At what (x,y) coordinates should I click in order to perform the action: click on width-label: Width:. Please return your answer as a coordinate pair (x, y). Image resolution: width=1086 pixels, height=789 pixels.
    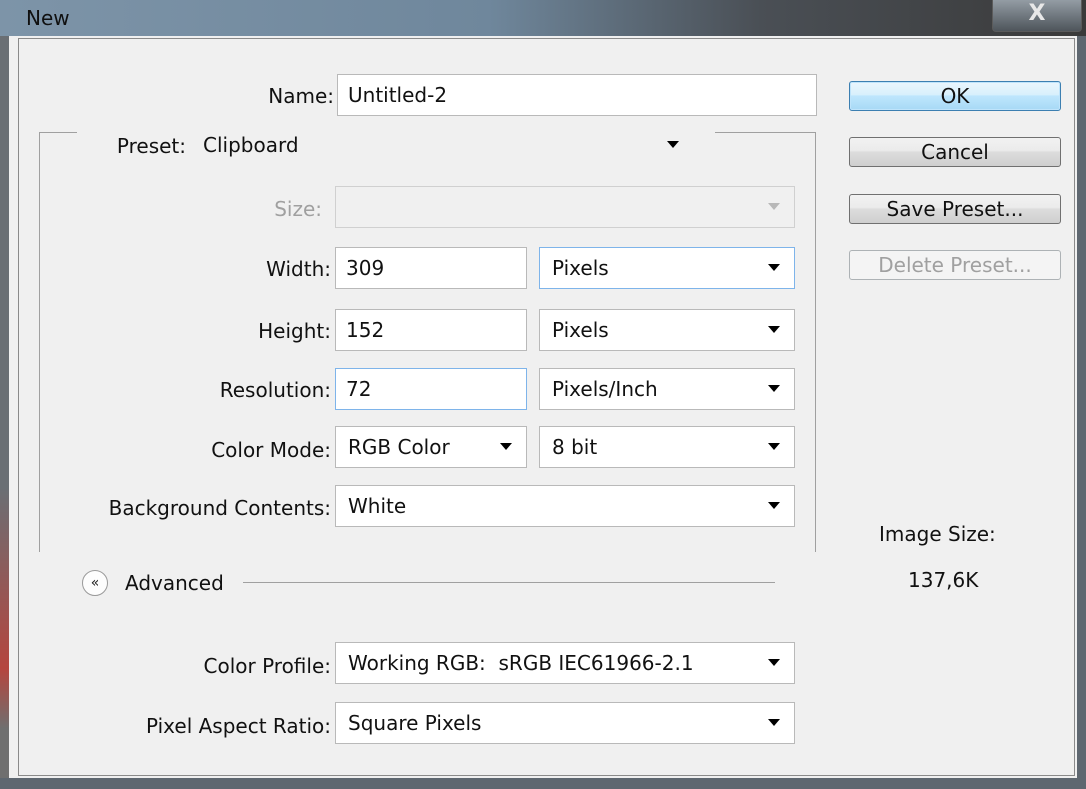
    Looking at the image, I should click on (298, 269).